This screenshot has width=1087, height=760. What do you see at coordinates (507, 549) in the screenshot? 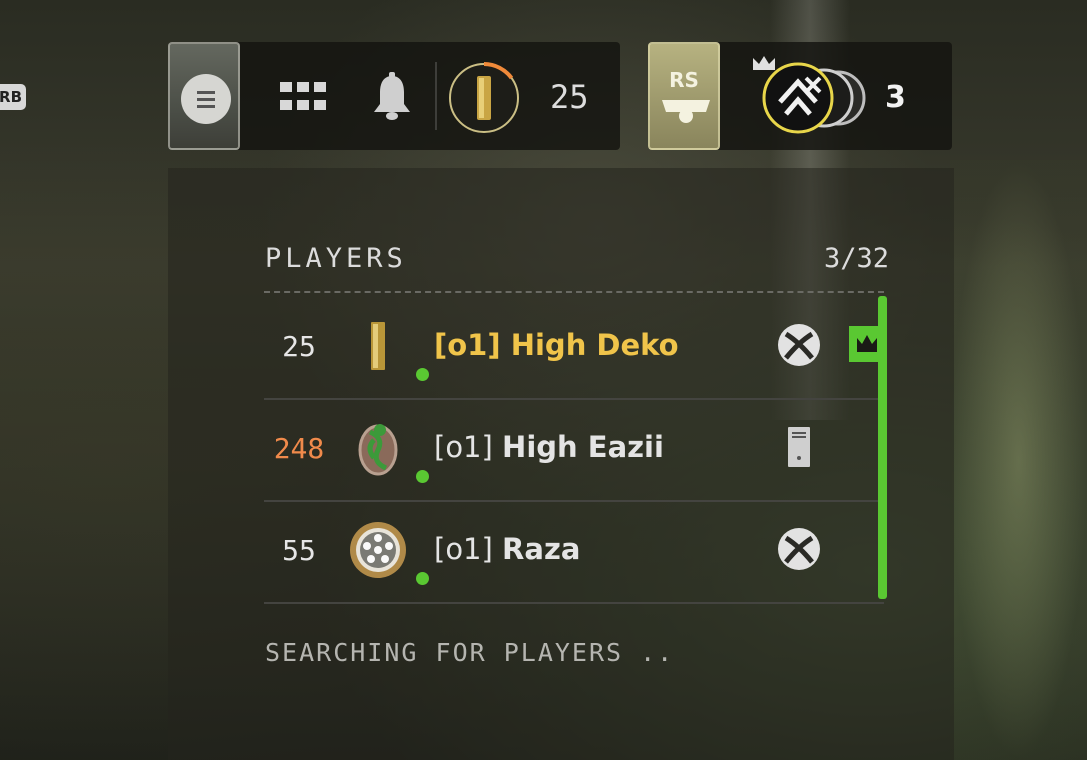
I see `player-name: [o1] Raza` at bounding box center [507, 549].